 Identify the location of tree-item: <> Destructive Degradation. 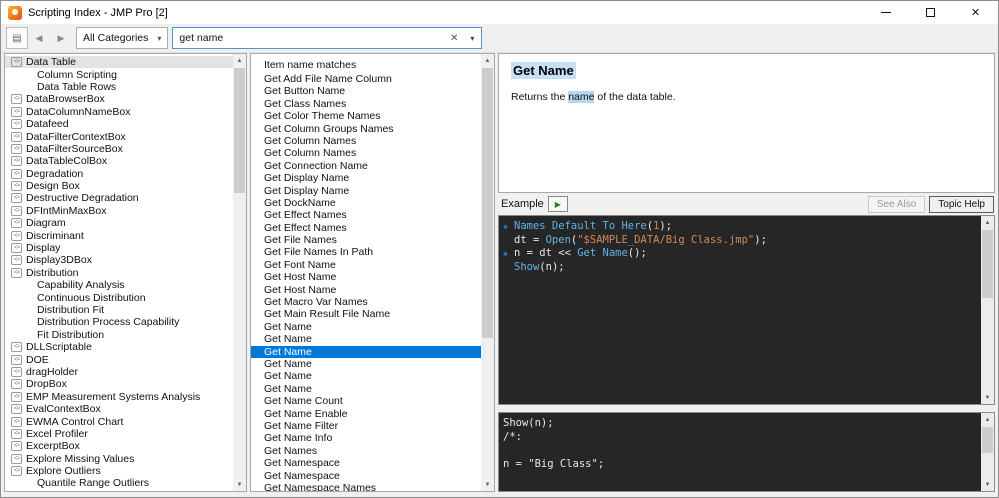
(119, 198).